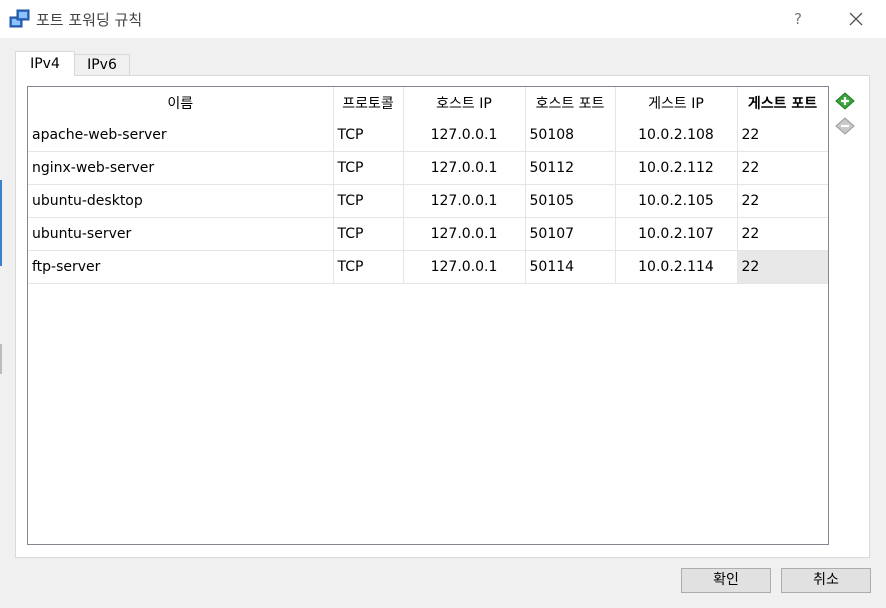 This screenshot has width=886, height=608. What do you see at coordinates (676, 103) in the screenshot?
I see `column-header-guest-ip: 게스트 IP` at bounding box center [676, 103].